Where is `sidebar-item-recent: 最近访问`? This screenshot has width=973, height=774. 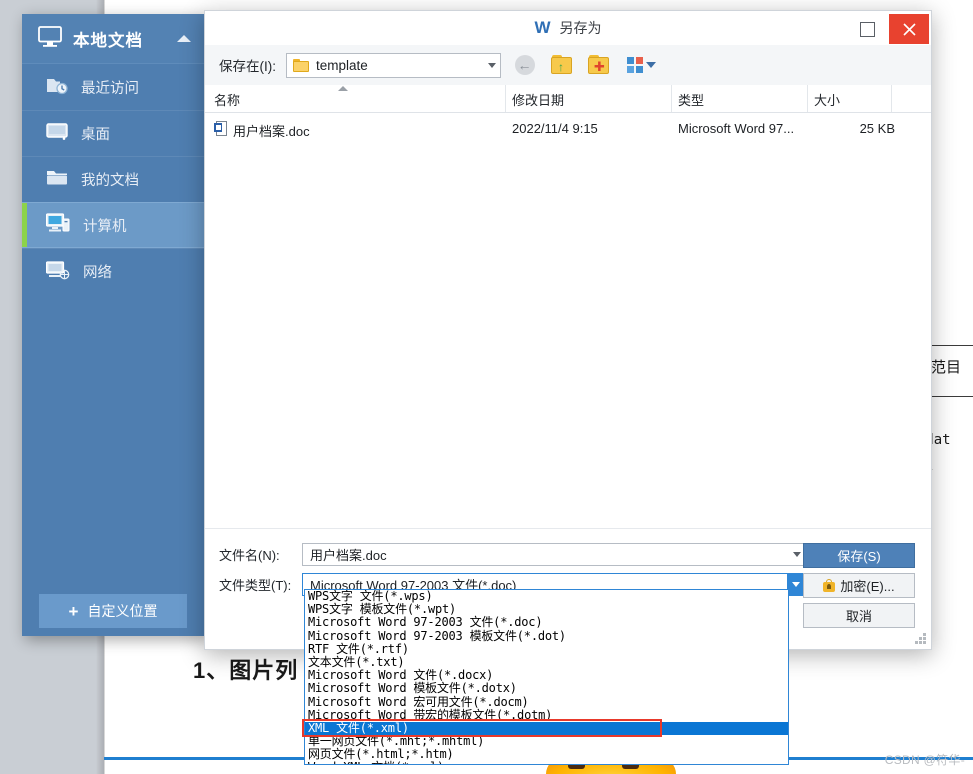
sidebar-item-recent: 最近访问 is located at coordinates (113, 87).